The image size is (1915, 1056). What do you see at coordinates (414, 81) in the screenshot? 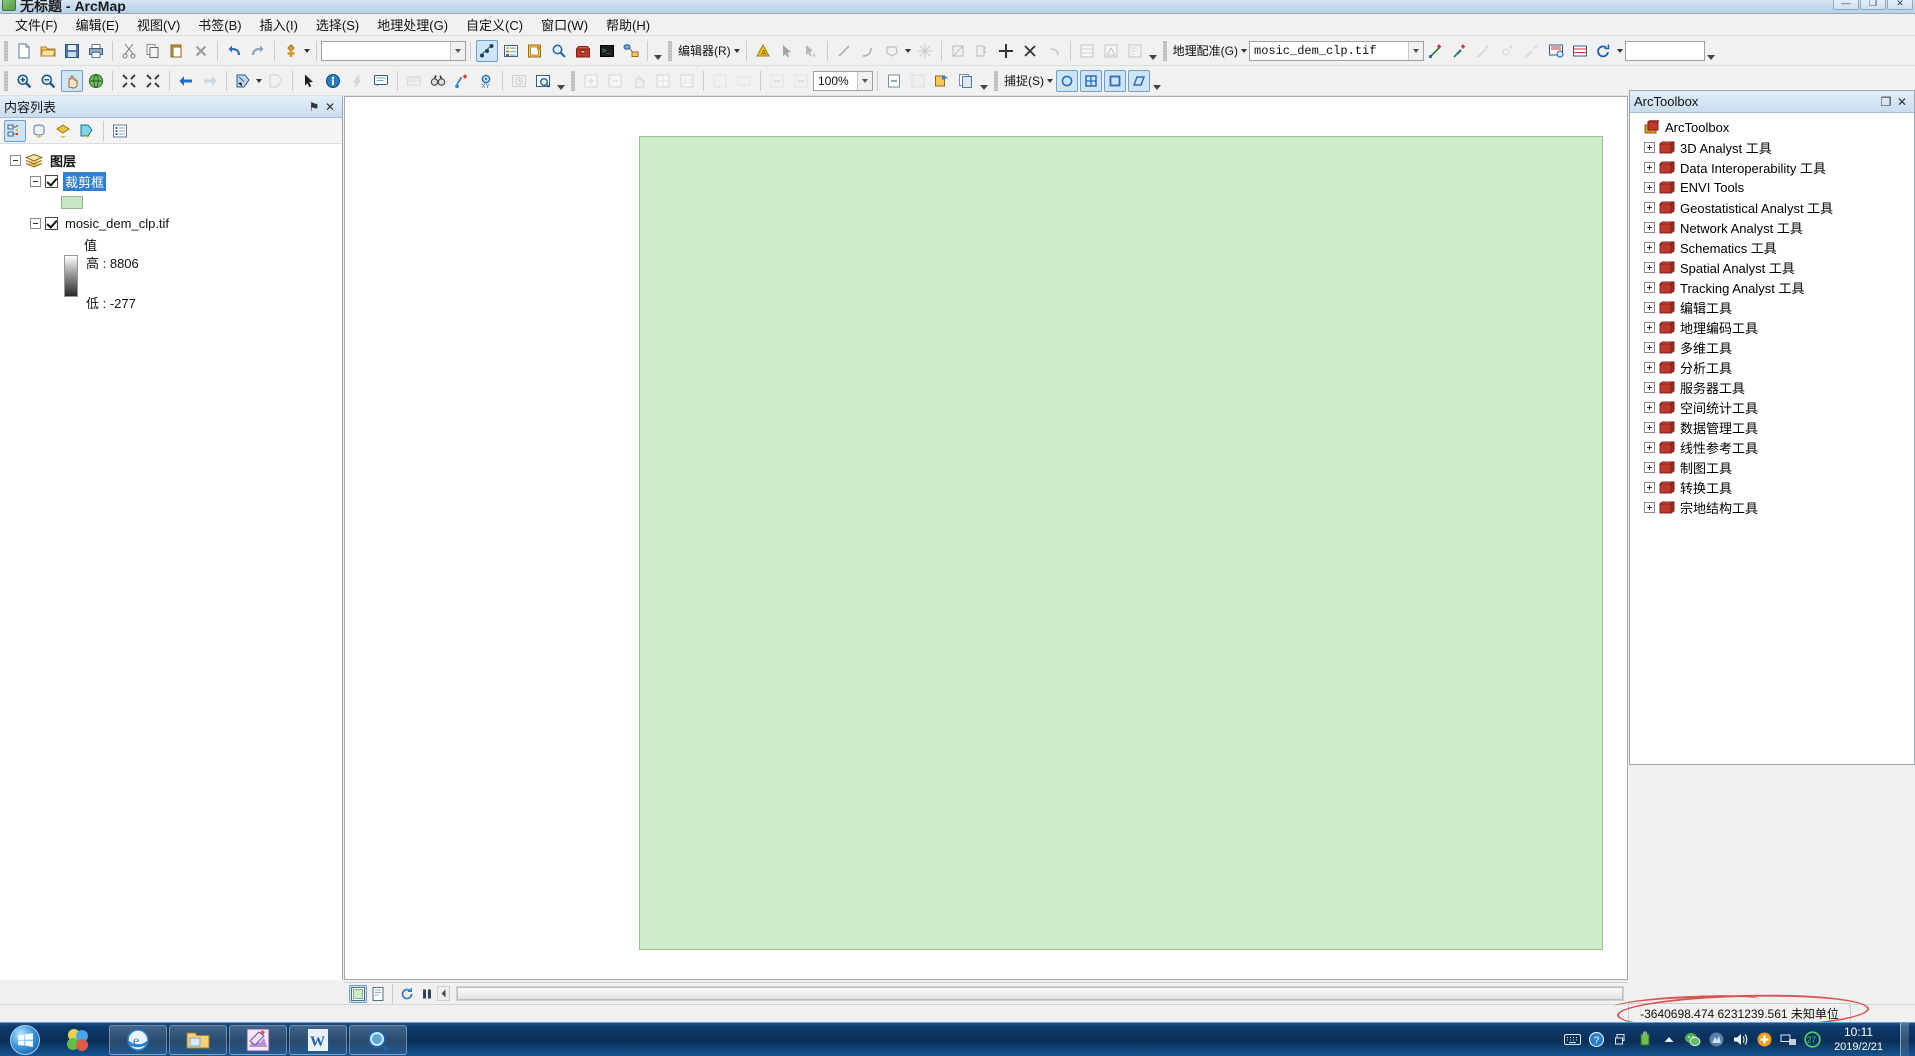
I see `measure-icon` at bounding box center [414, 81].